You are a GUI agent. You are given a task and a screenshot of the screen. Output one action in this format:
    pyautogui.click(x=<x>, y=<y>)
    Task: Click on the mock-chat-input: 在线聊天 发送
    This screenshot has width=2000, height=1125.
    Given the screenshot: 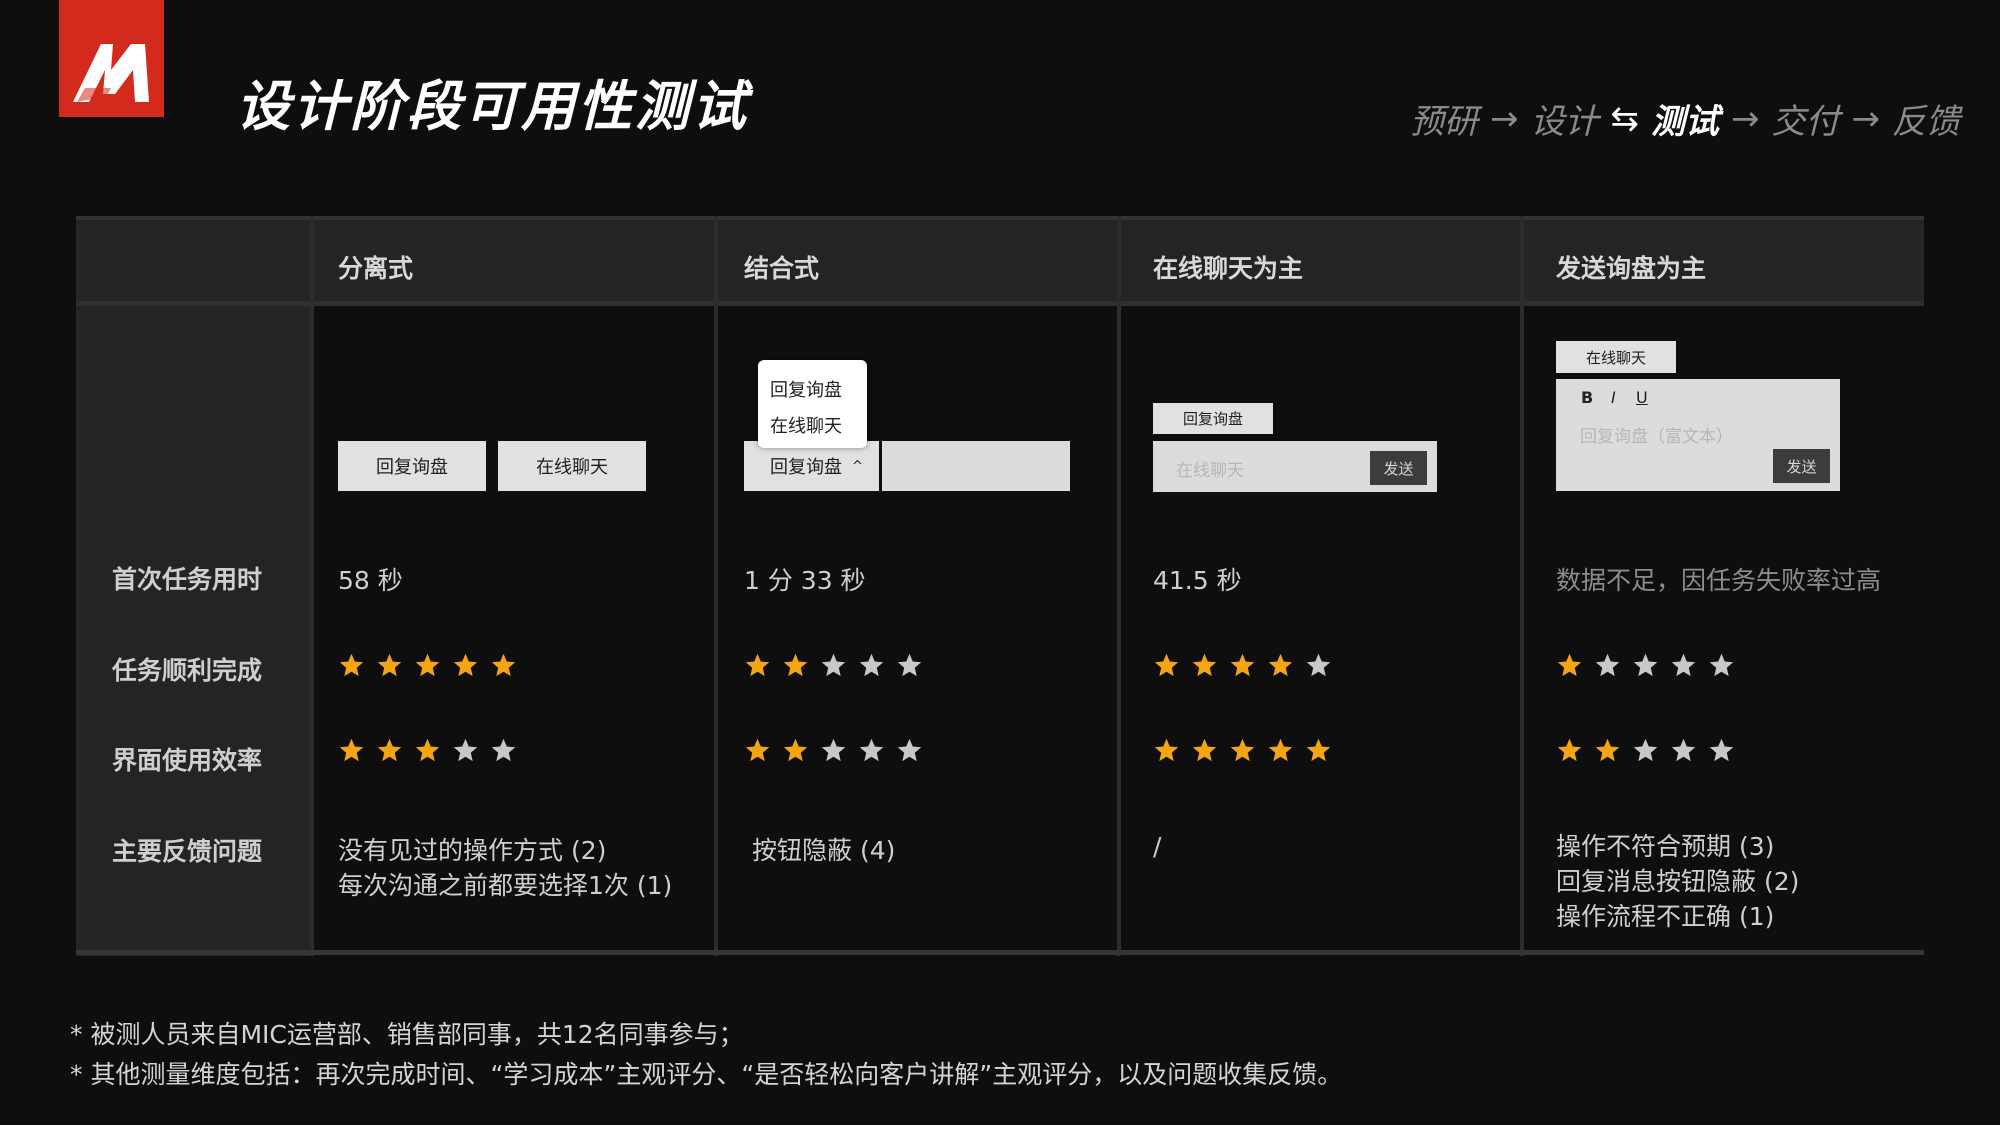 What is the action you would take?
    pyautogui.click(x=1295, y=466)
    